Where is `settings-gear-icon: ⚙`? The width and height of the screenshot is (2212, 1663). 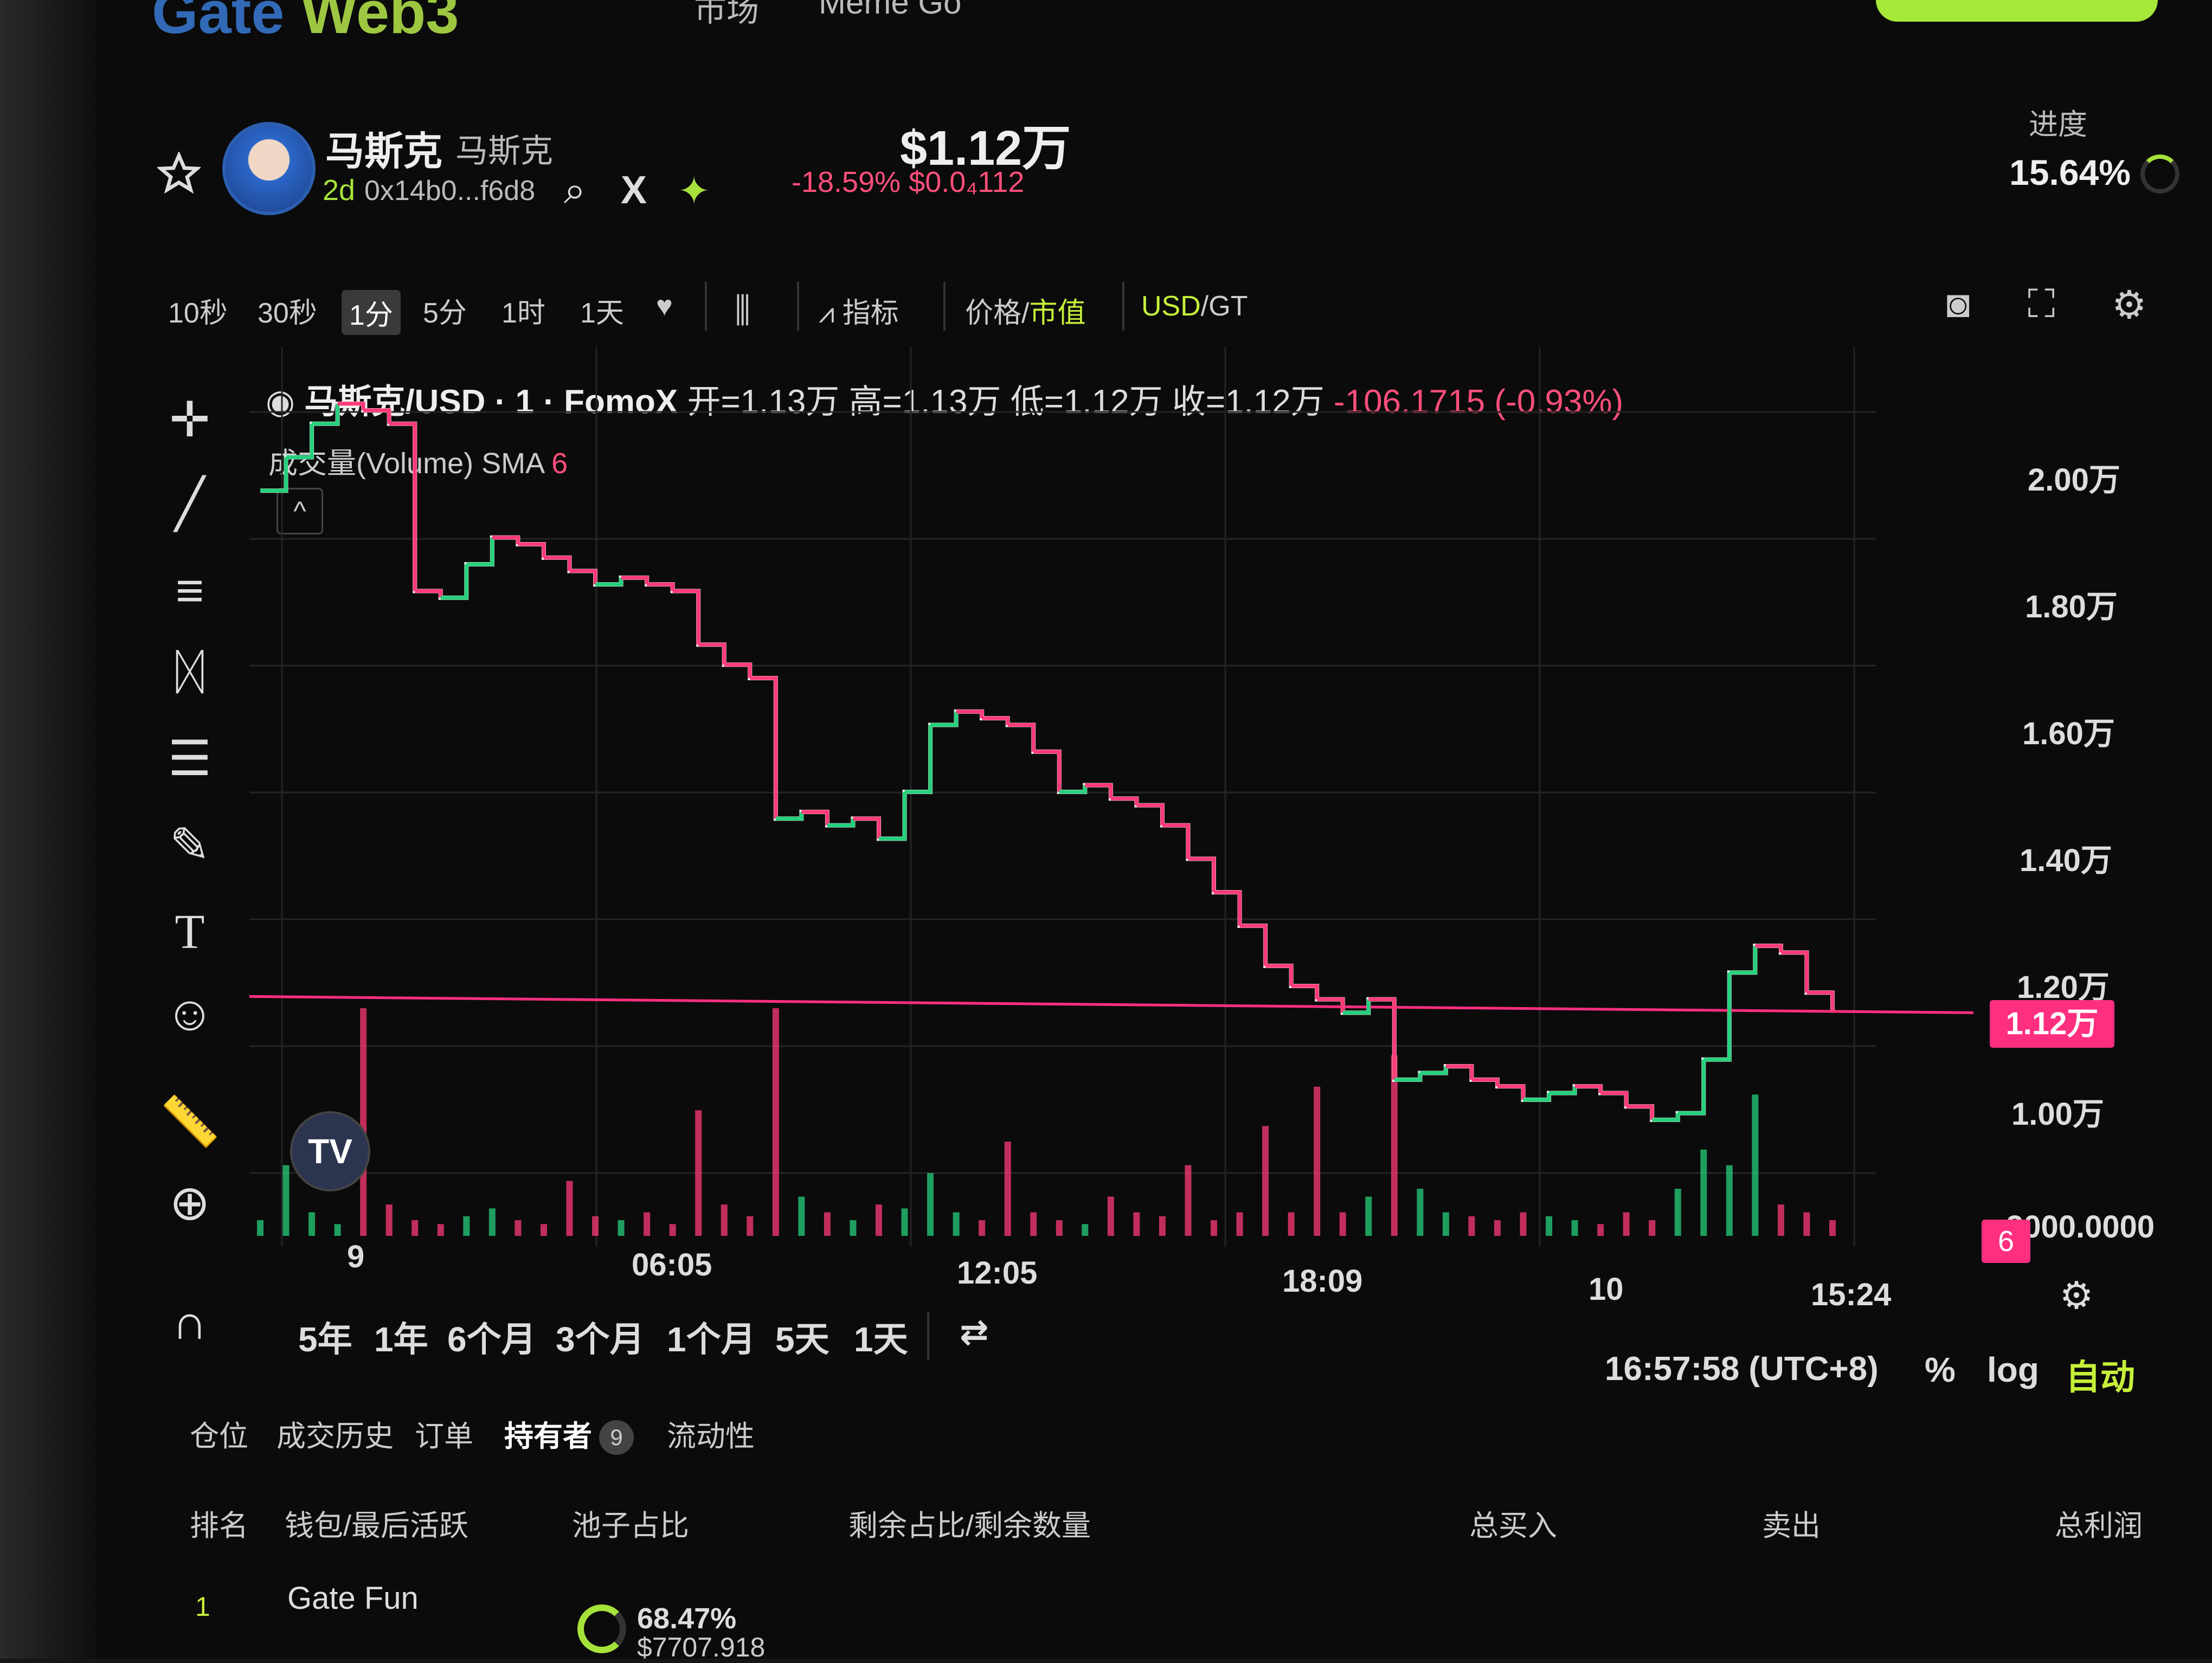 settings-gear-icon: ⚙ is located at coordinates (2129, 304).